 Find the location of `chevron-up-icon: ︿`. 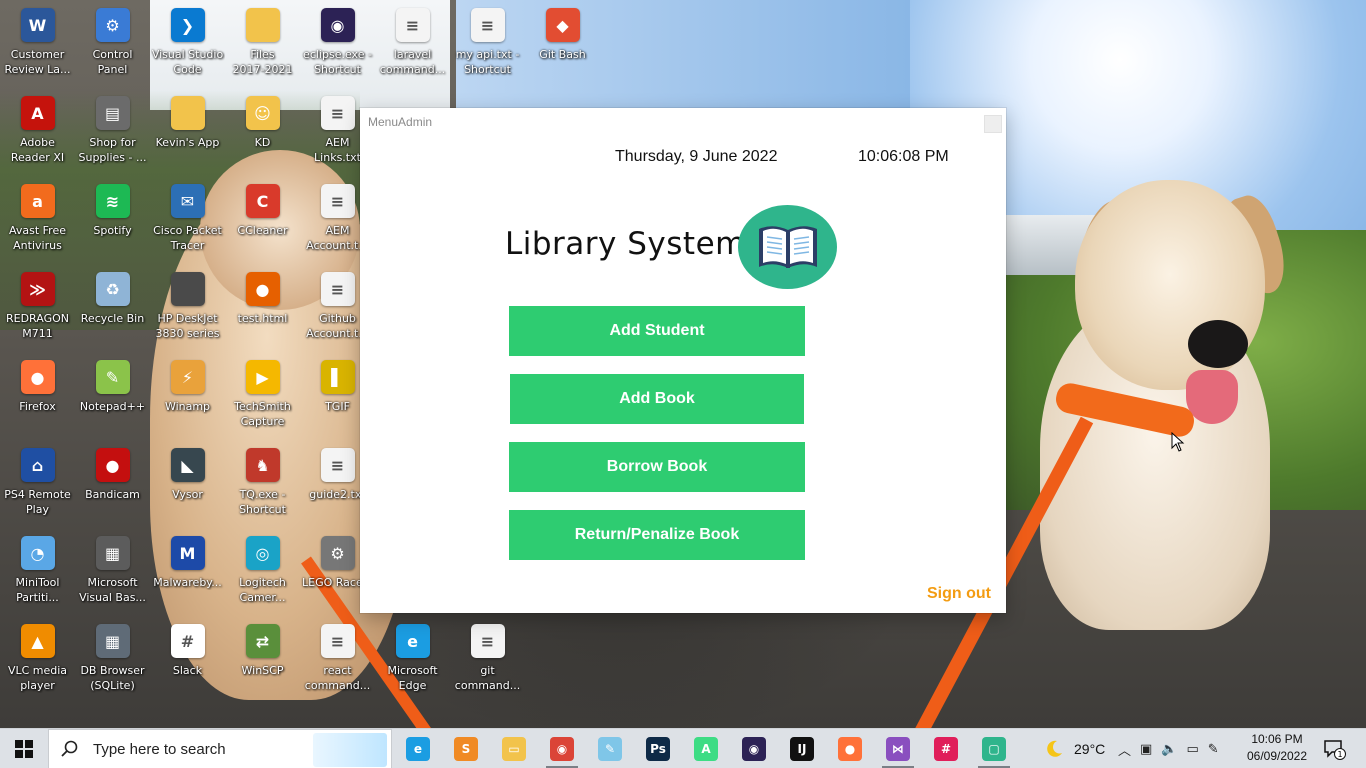

chevron-up-icon: ︿ is located at coordinates (1124, 749).